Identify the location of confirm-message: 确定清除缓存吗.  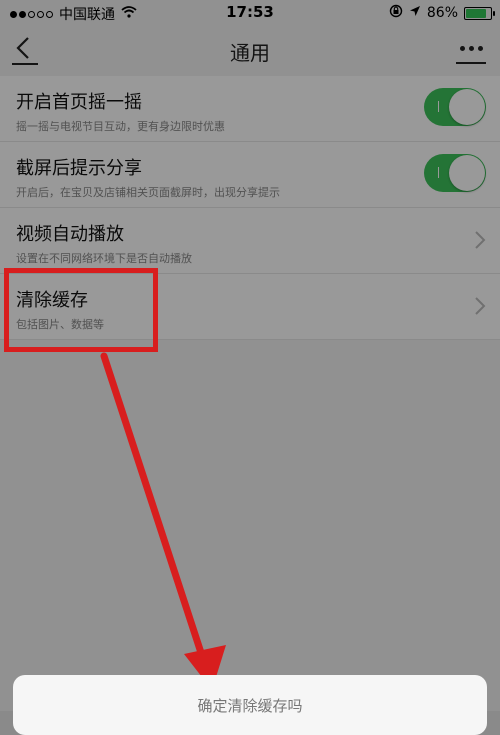
(250, 706).